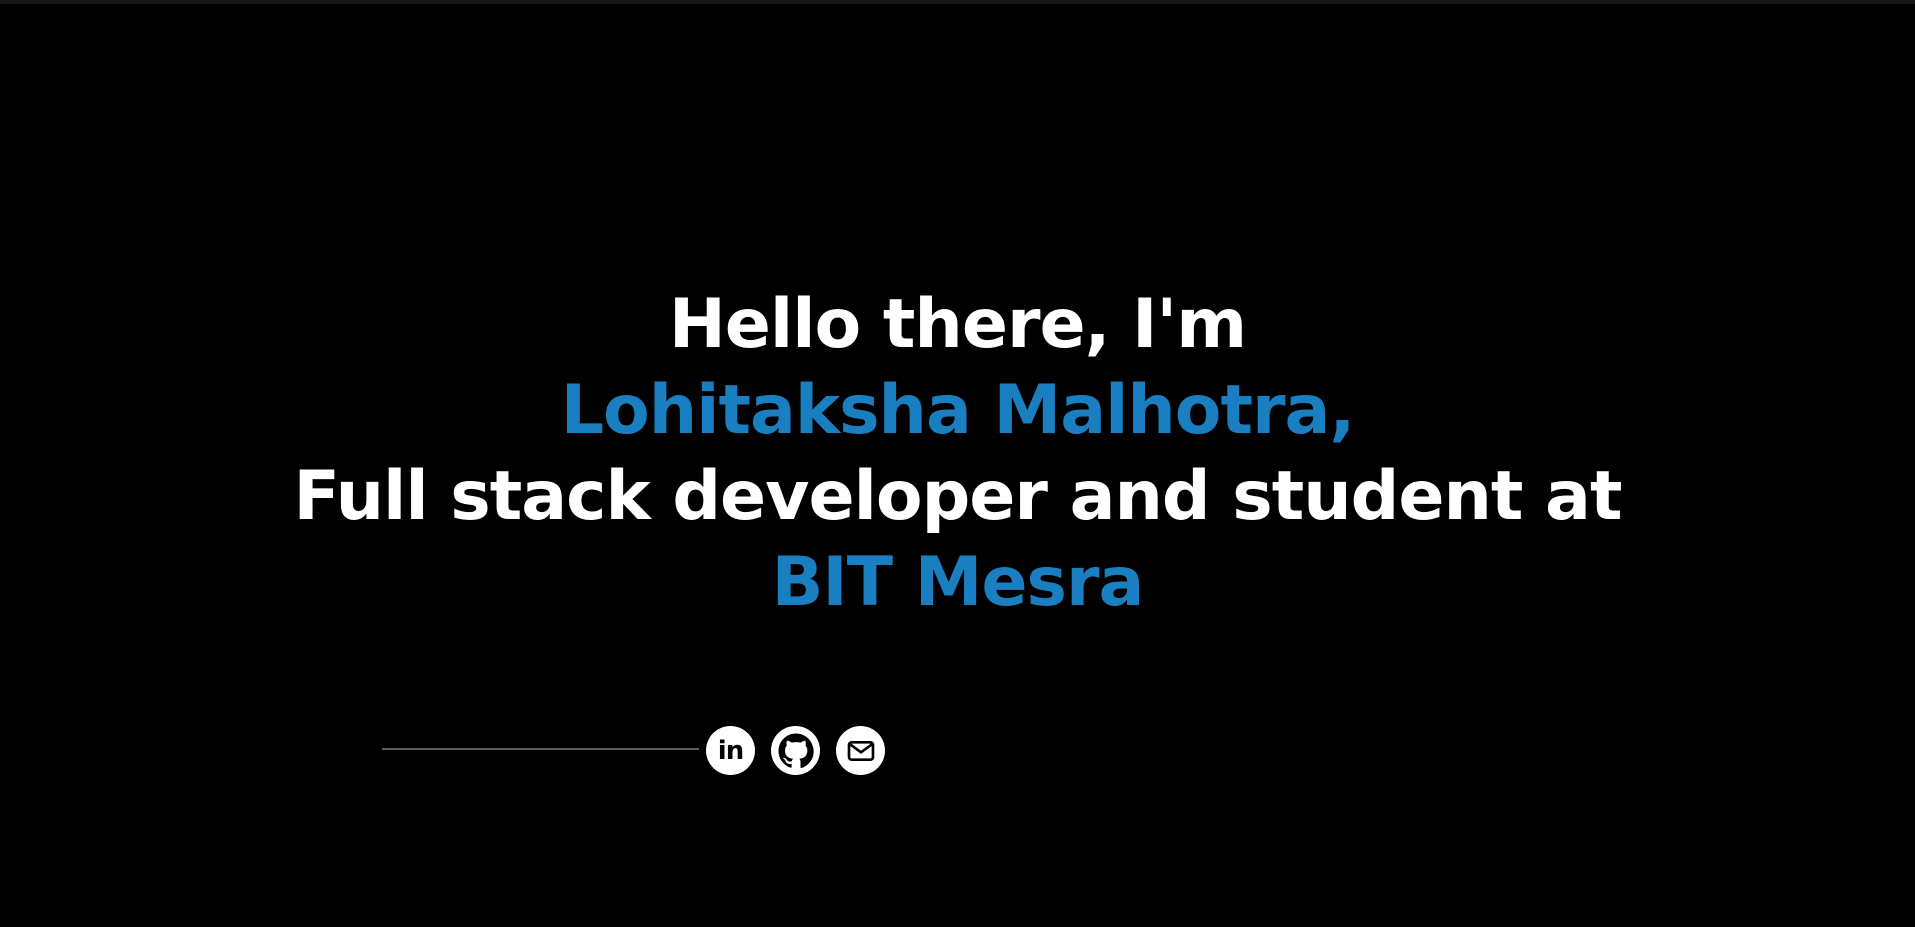 This screenshot has width=1915, height=927. Describe the element at coordinates (958, 410) in the screenshot. I see `hero-name: Lohitaksha Malhotra,` at that location.